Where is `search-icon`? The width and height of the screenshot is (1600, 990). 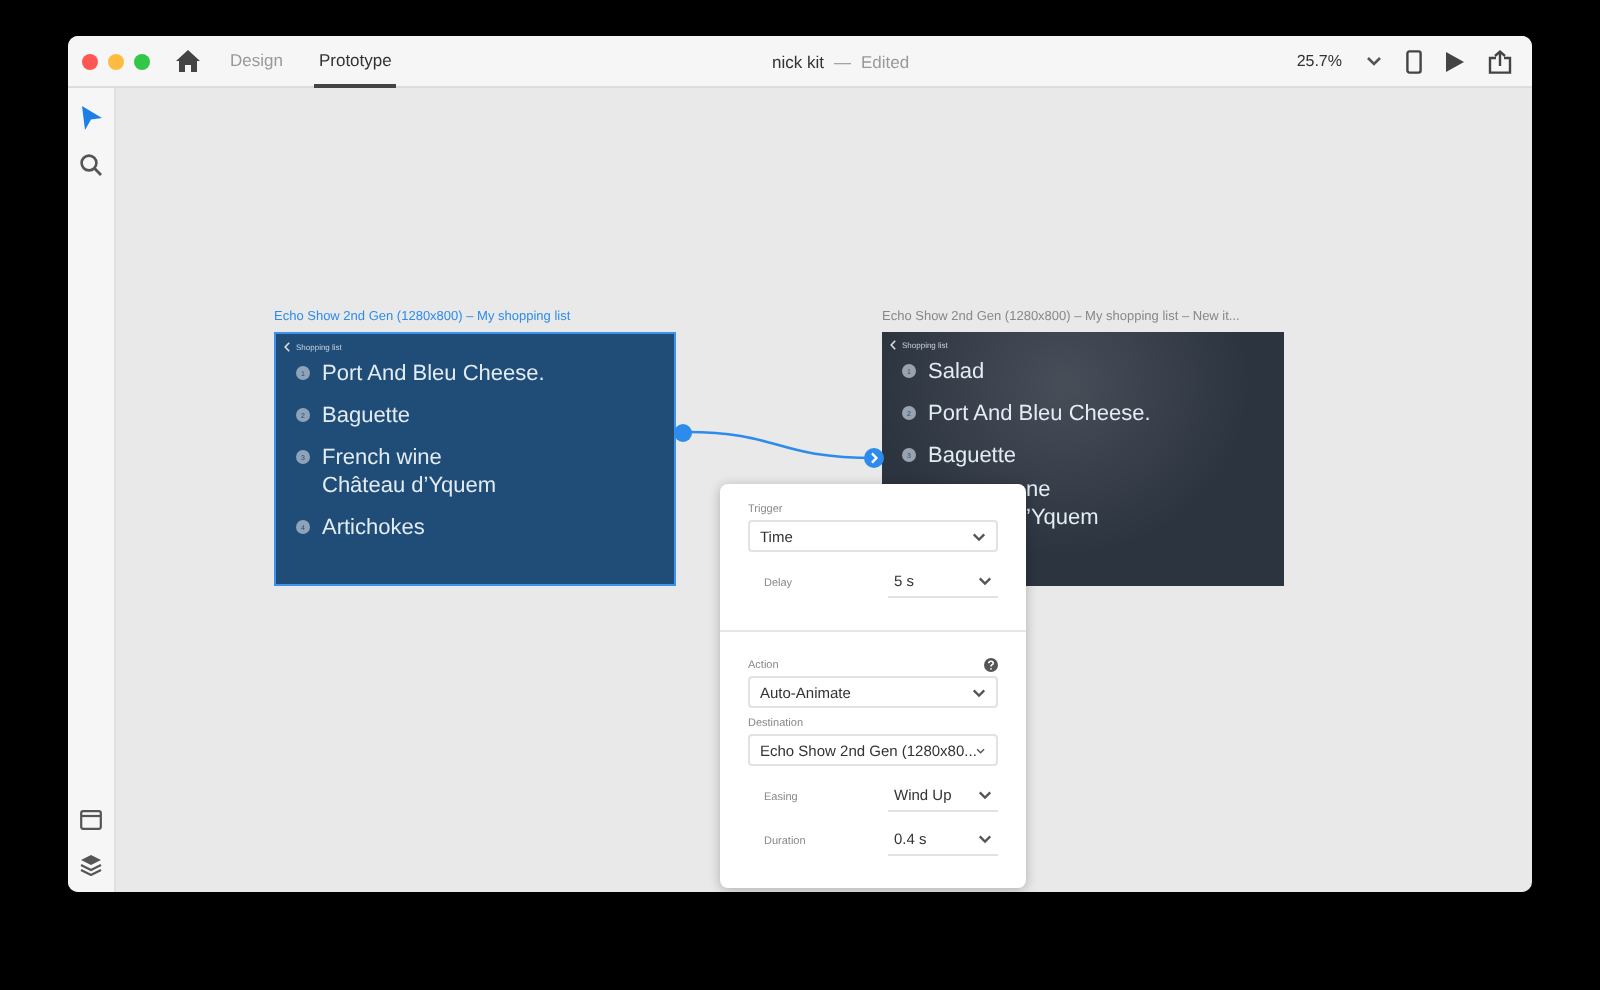
search-icon is located at coordinates (91, 165).